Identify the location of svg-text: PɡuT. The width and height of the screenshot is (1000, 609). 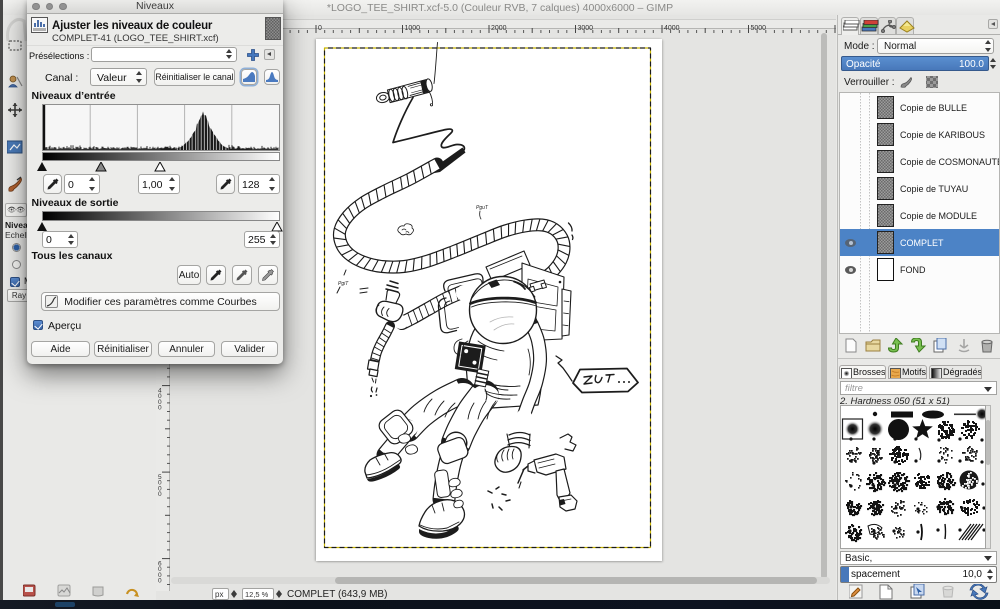
(482, 208).